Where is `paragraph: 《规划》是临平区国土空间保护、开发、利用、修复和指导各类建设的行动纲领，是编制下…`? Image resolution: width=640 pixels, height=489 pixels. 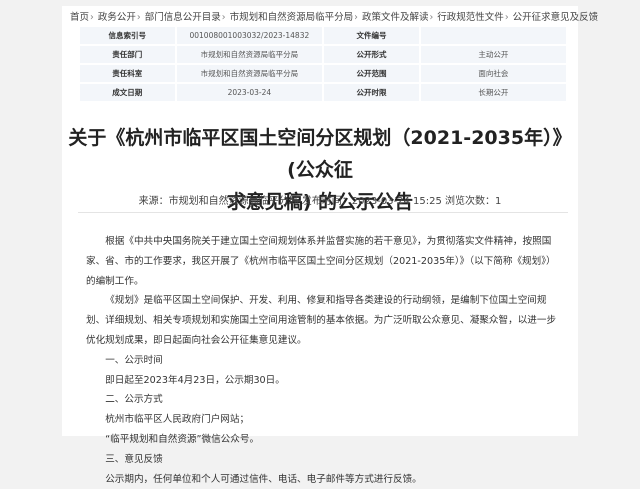 paragraph: 《规划》是临平区国土空间保护、开发、利用、修复和指导各类建设的行动纲领，是编制下… is located at coordinates (321, 320).